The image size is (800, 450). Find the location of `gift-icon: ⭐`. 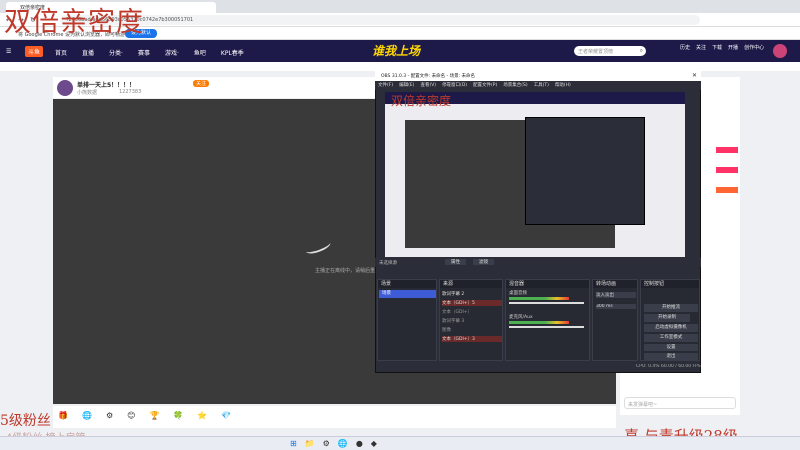

gift-icon: ⭐ is located at coordinates (202, 415).